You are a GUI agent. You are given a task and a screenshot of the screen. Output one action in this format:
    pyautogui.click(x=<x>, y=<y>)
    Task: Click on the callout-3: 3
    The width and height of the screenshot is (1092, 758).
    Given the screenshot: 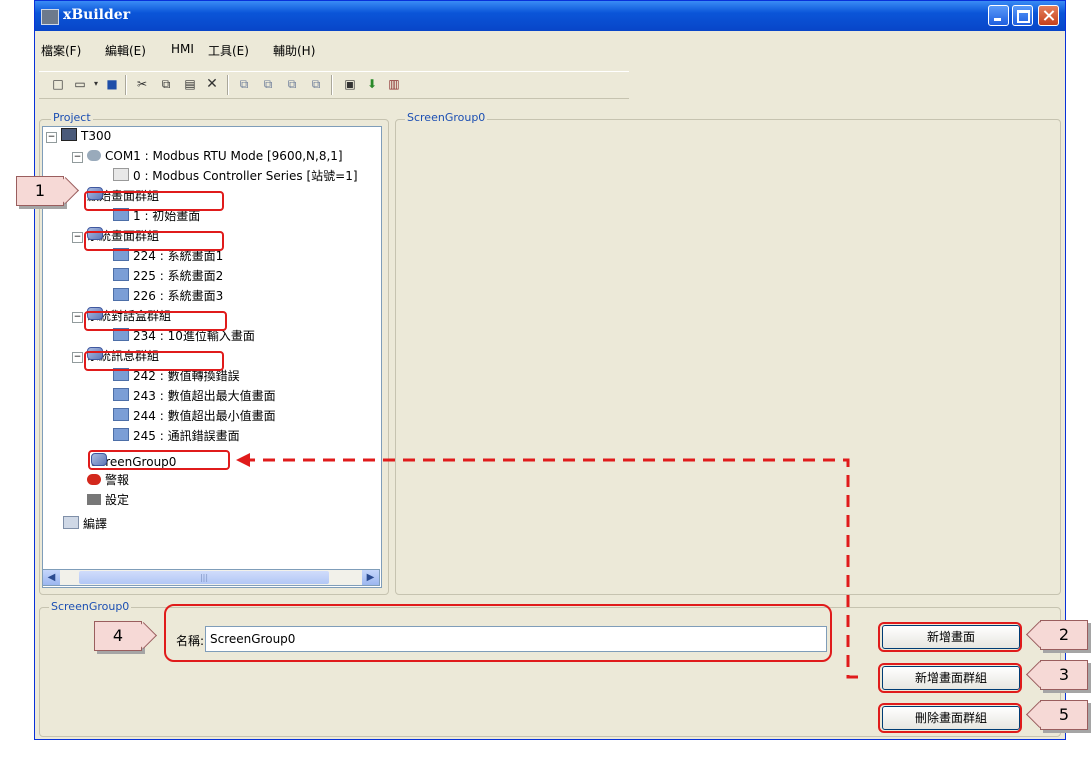 What is the action you would take?
    pyautogui.click(x=1064, y=675)
    